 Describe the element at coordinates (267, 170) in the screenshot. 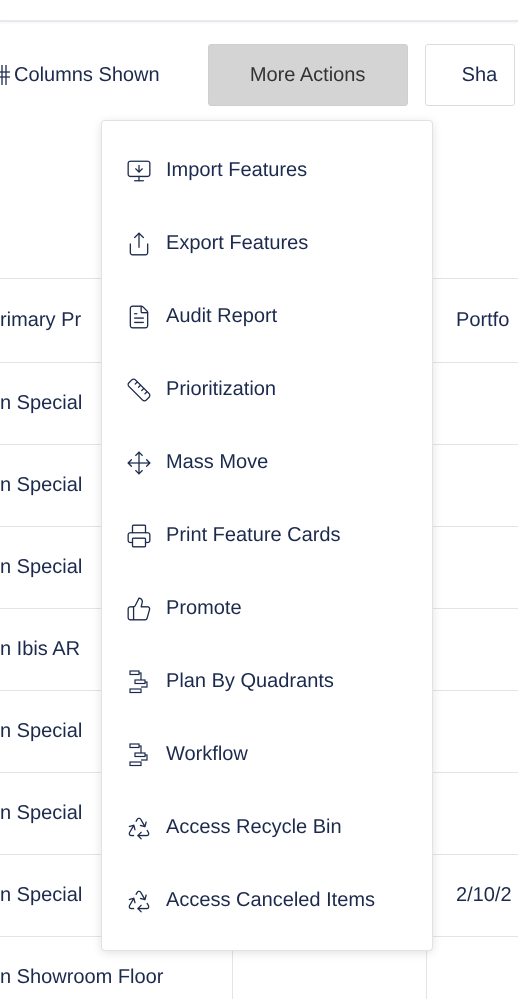

I see `menu-item: Import Features` at that location.